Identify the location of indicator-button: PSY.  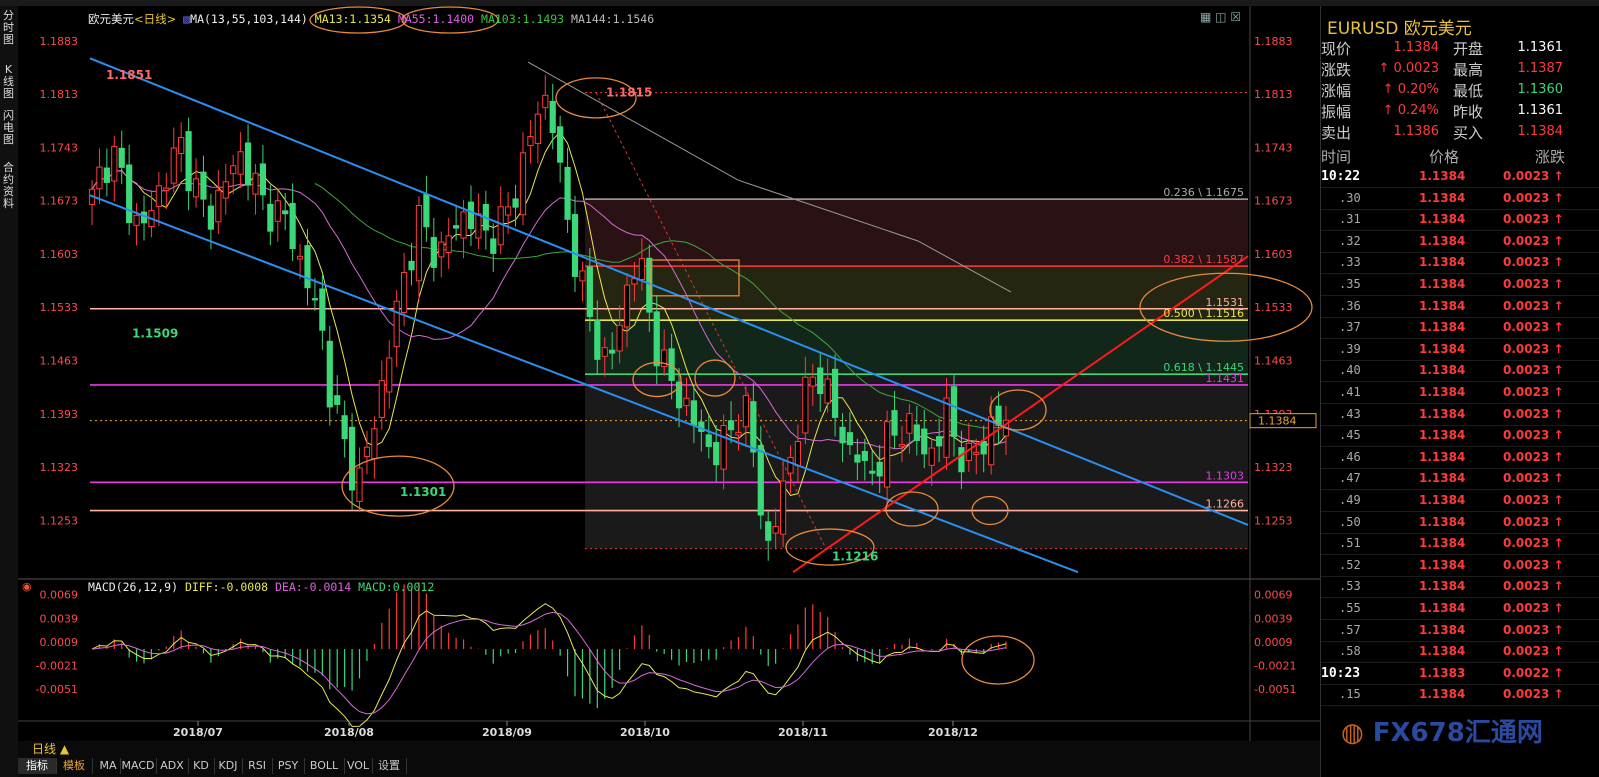
(288, 766).